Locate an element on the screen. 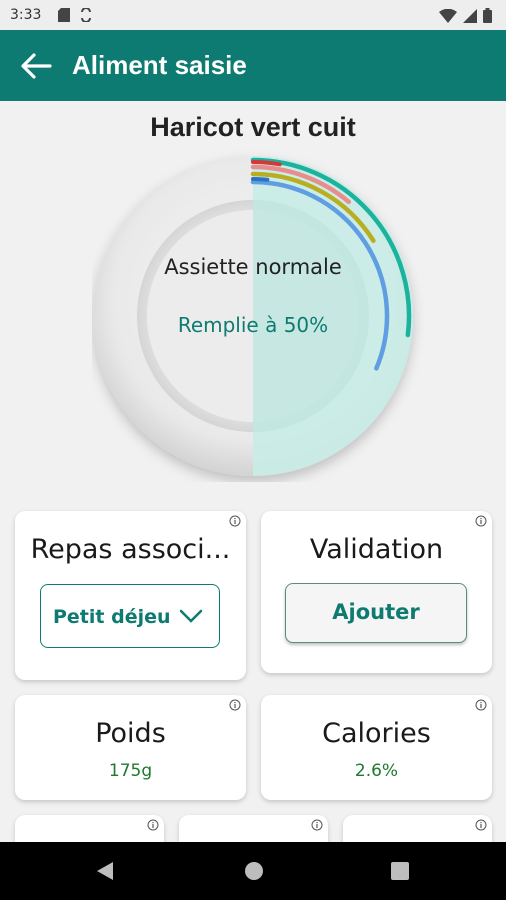 The width and height of the screenshot is (506, 900). plate-fill-label: Remplie à 50% is located at coordinates (253, 325).